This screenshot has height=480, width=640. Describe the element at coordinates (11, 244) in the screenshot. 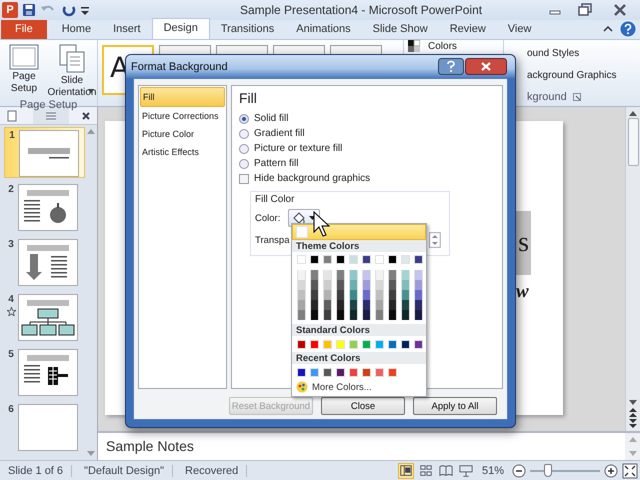

I see `slide-number: 3` at that location.